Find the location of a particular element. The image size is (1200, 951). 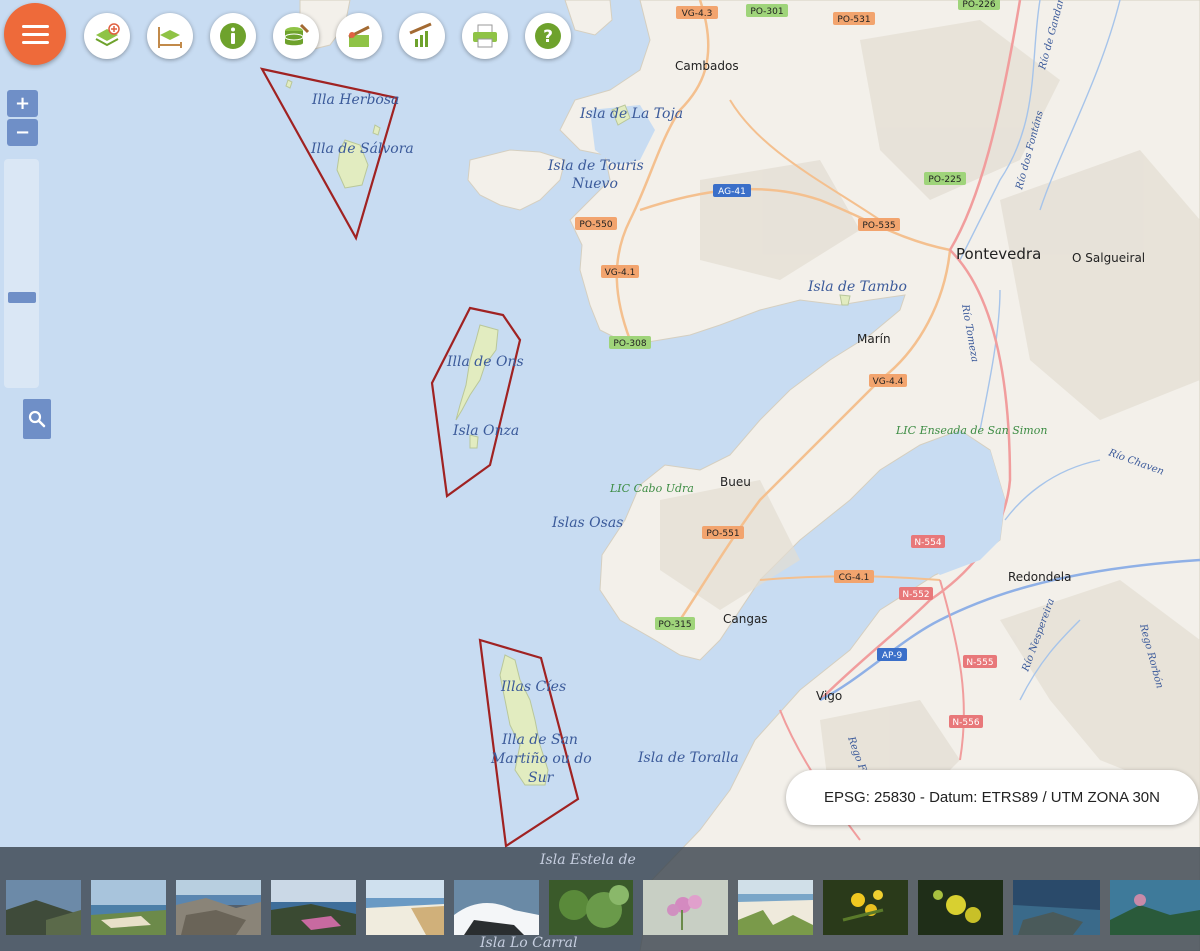

zoom-control: + − is located at coordinates (22, 118).